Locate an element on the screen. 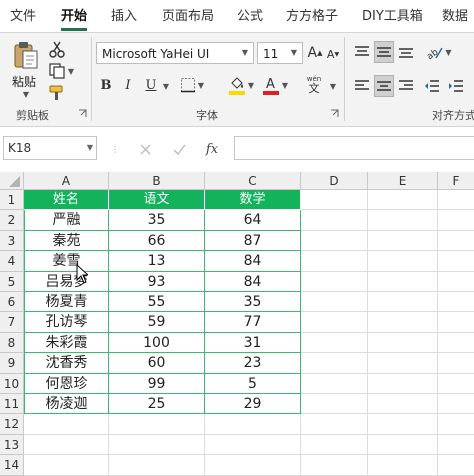  tab-formulas: 公式 is located at coordinates (250, 17).